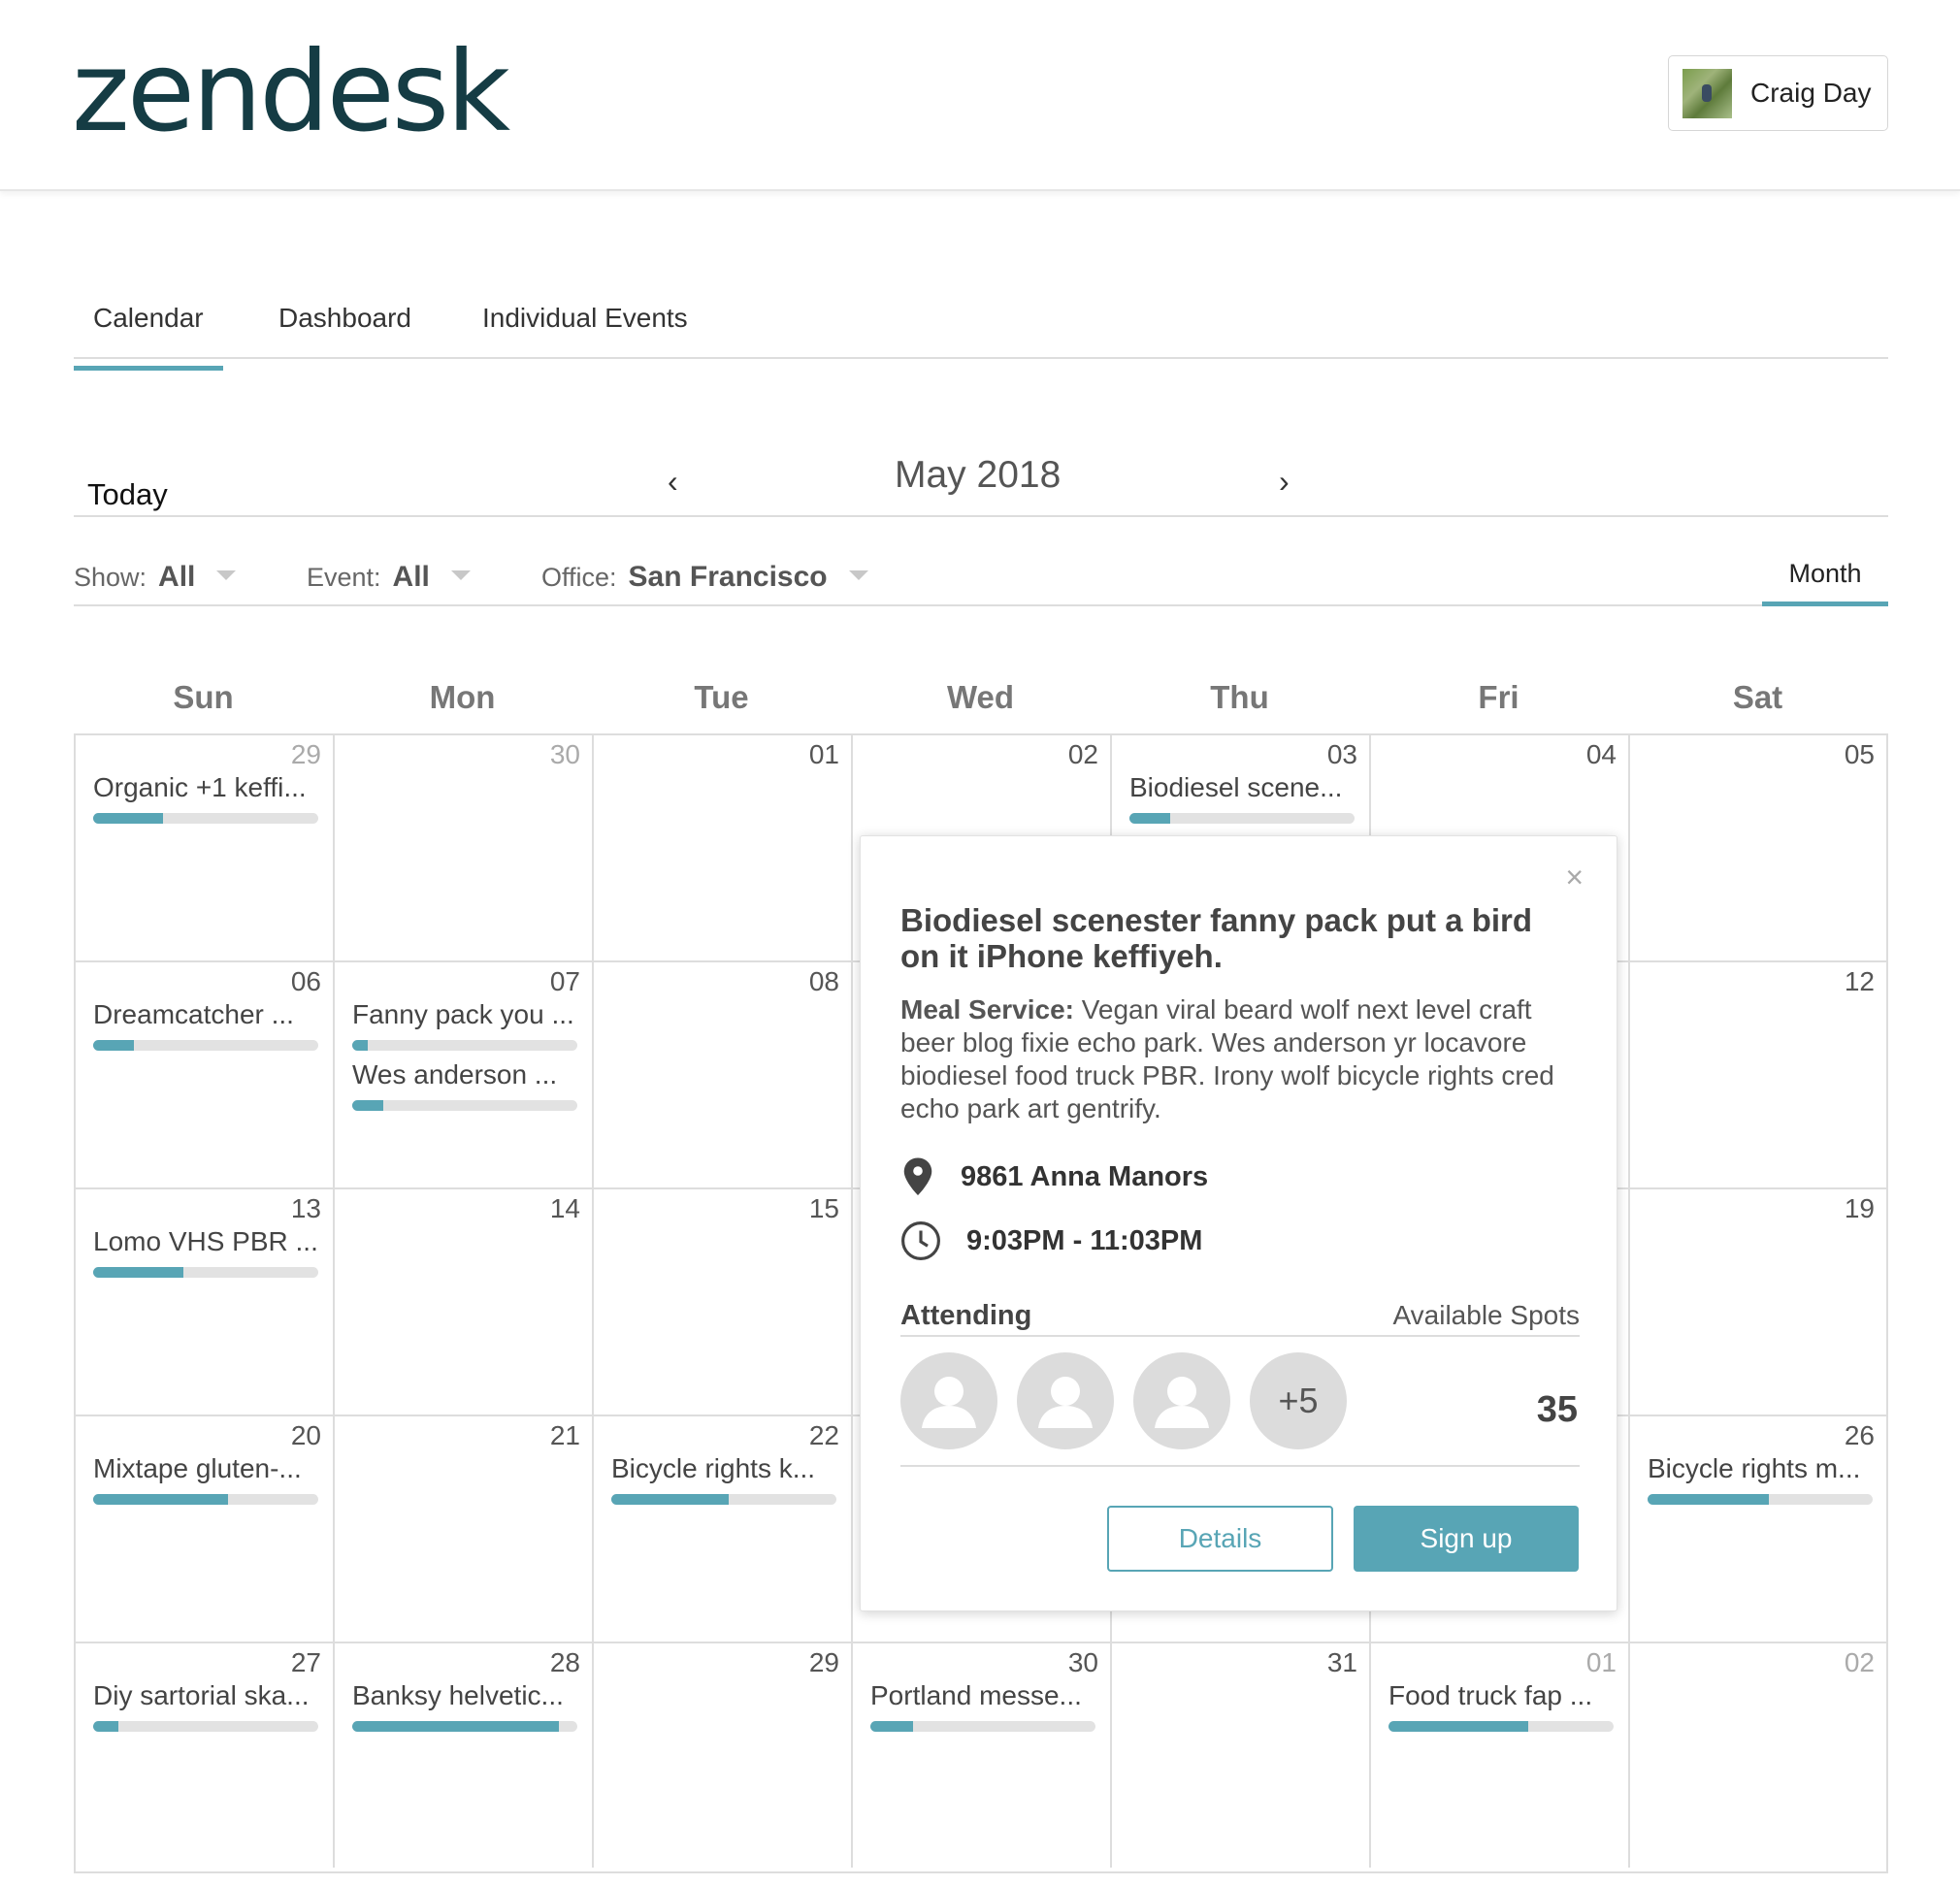  I want to click on user-icon, so click(1065, 1402).